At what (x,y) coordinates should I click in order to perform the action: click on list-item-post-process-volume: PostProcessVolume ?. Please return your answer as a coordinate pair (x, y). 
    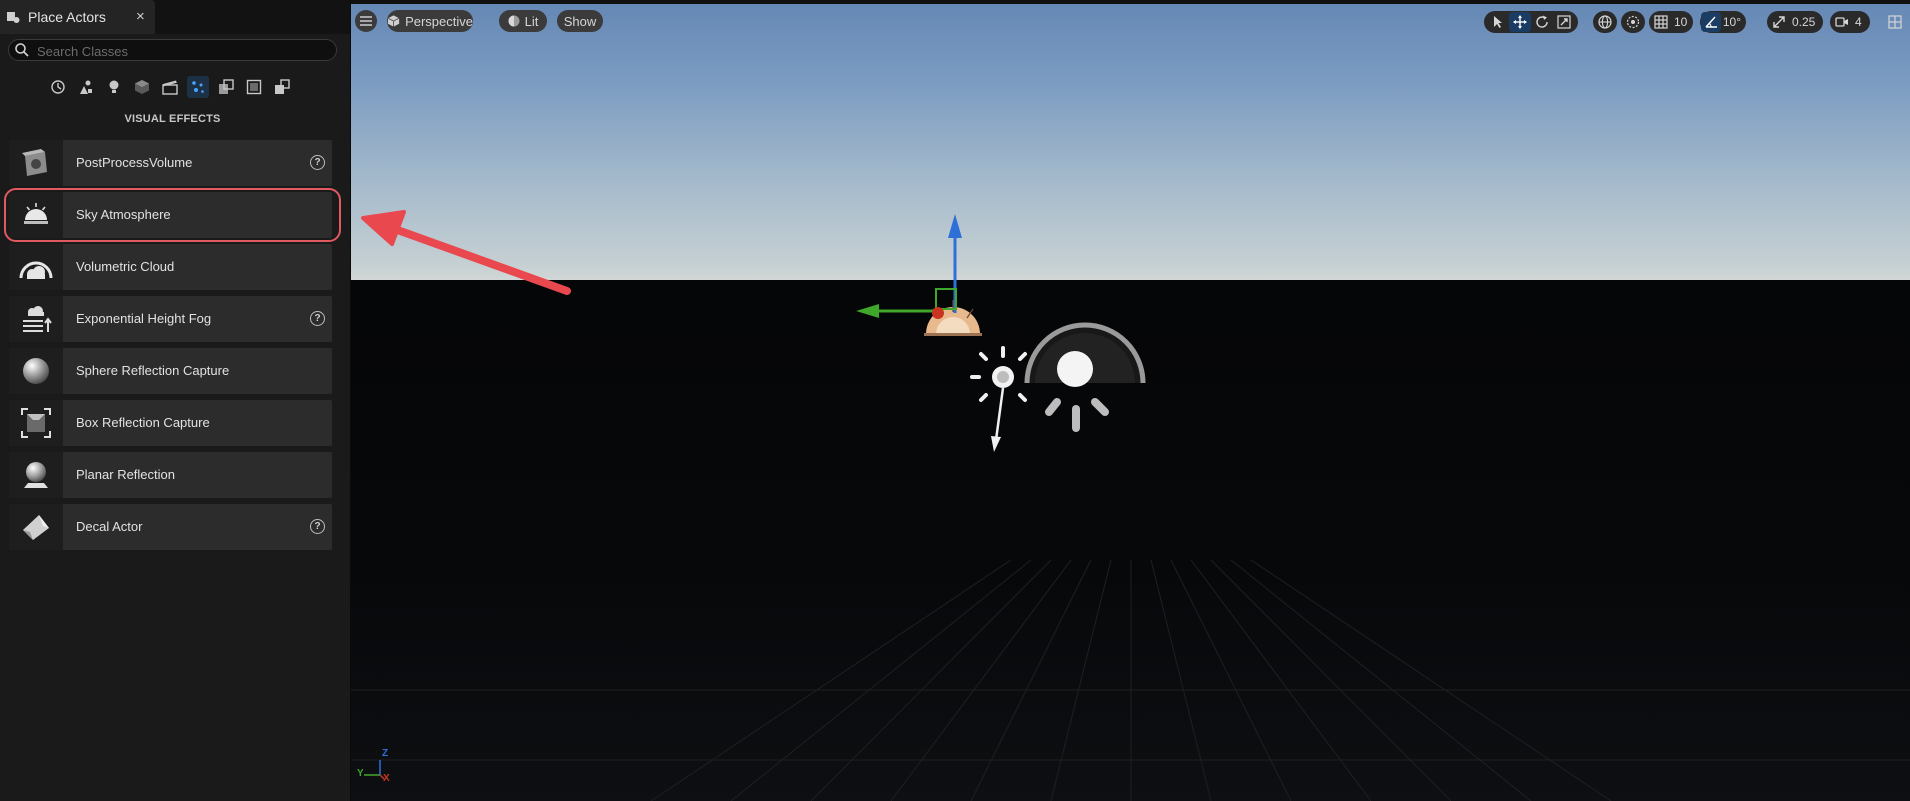
    Looking at the image, I should click on (170, 163).